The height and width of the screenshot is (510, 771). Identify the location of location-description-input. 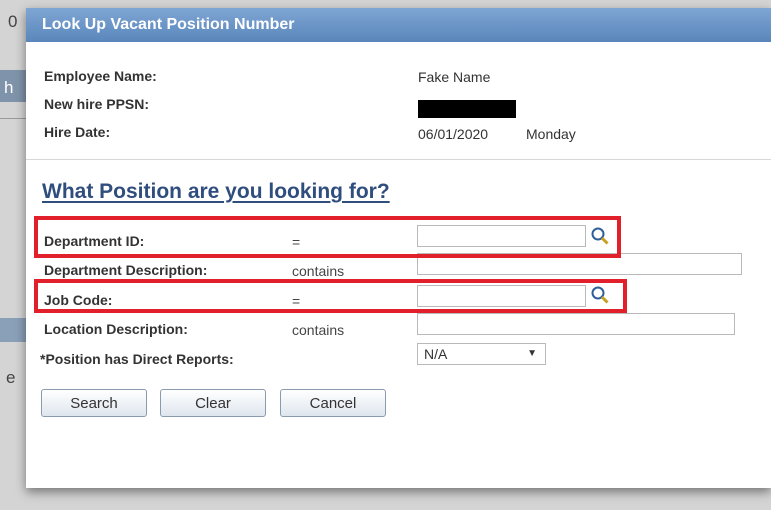
(576, 324).